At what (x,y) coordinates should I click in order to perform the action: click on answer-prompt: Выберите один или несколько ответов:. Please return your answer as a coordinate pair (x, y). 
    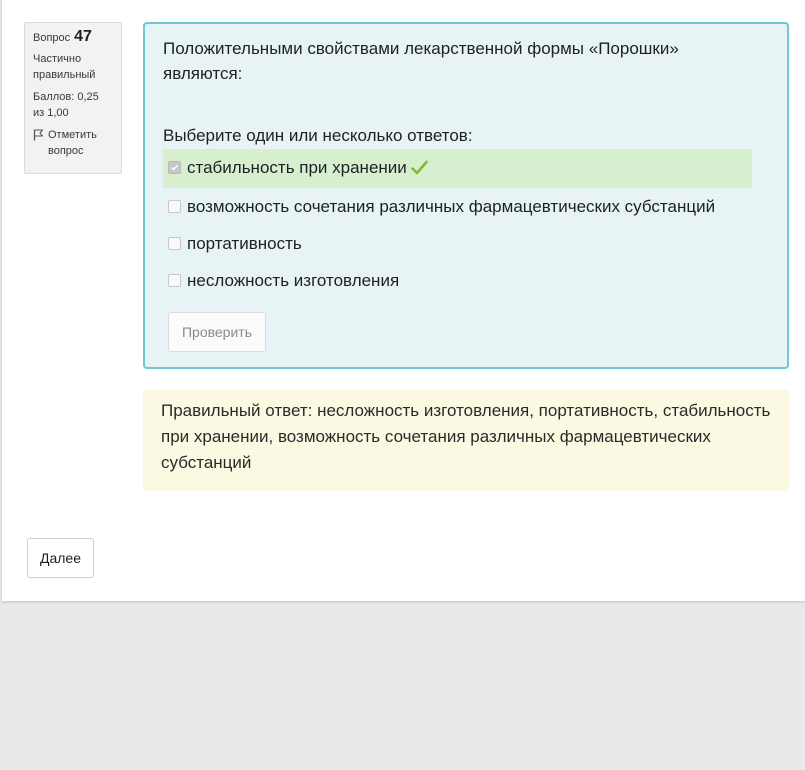
    Looking at the image, I should click on (318, 135).